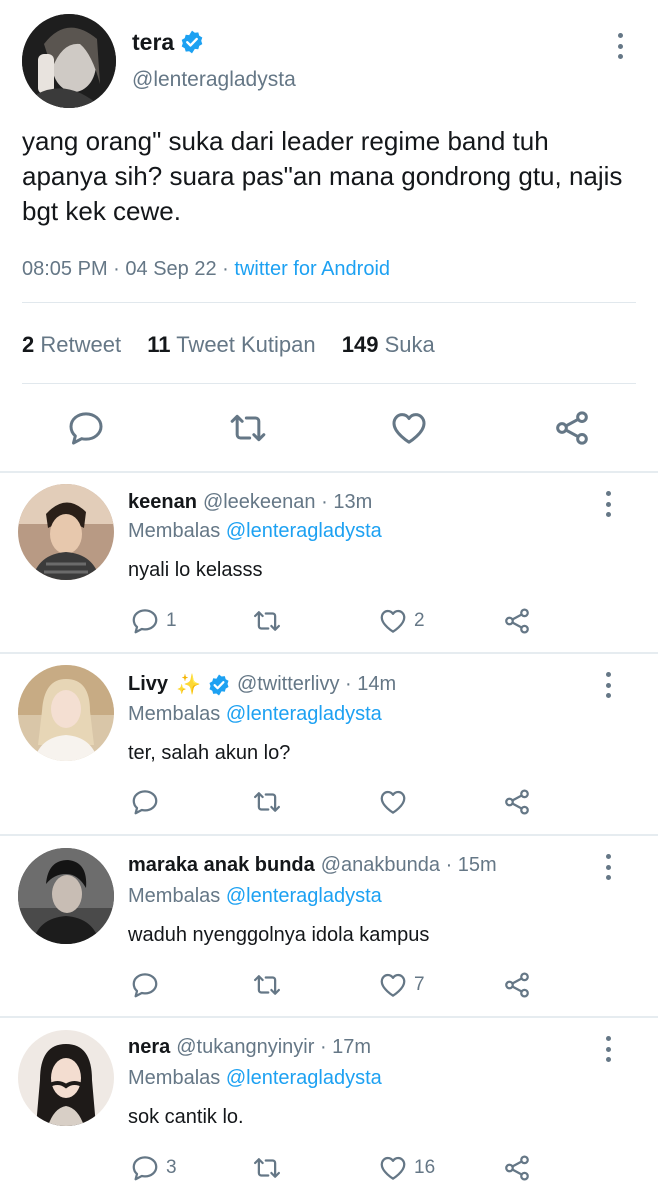 The image size is (658, 1200). I want to click on reply-header: nera @tukangnyinyir · 17m, so click(249, 1047).